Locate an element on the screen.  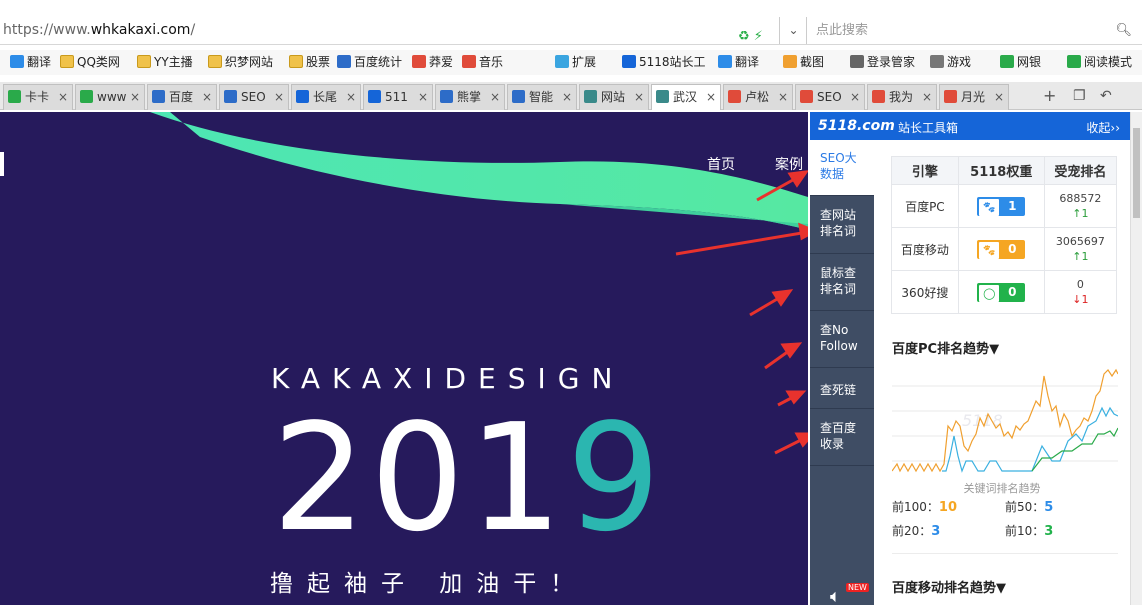
bookmark-item: 股票 is located at coordinates (309, 62).